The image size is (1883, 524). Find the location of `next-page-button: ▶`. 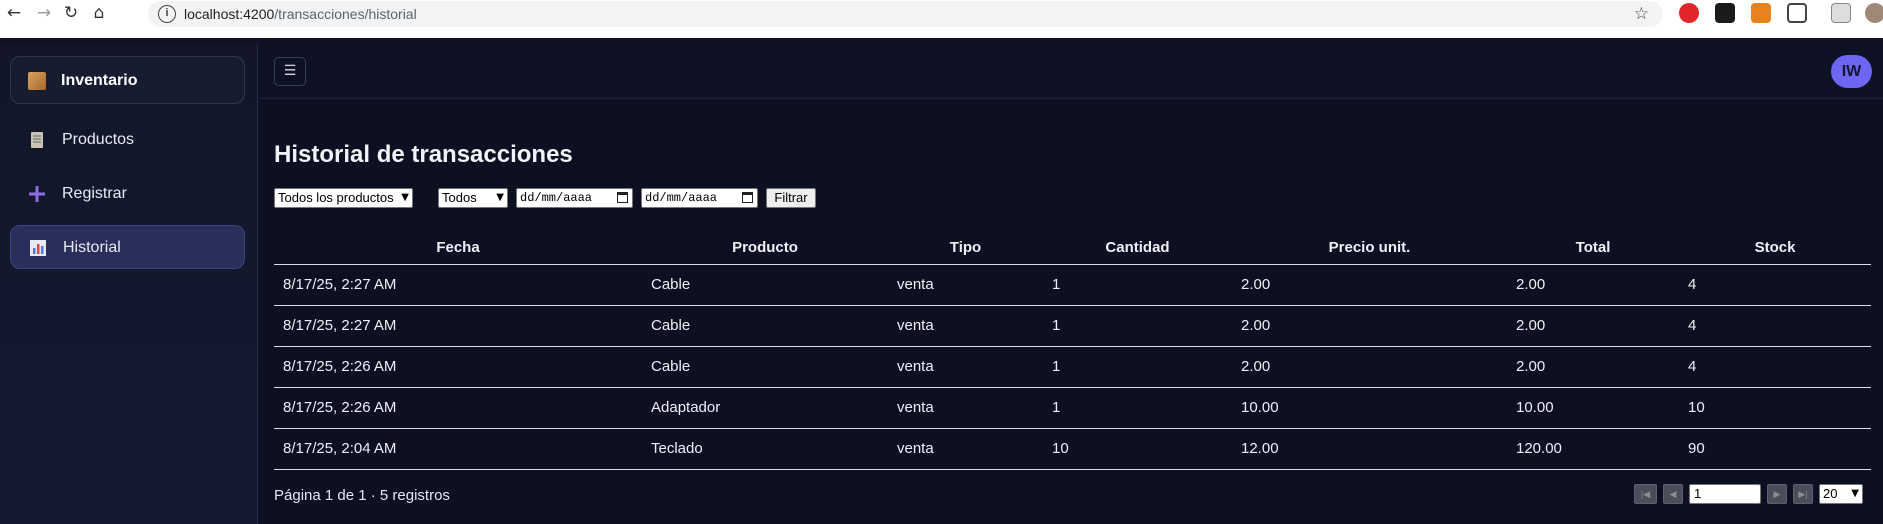

next-page-button: ▶ is located at coordinates (1777, 494).